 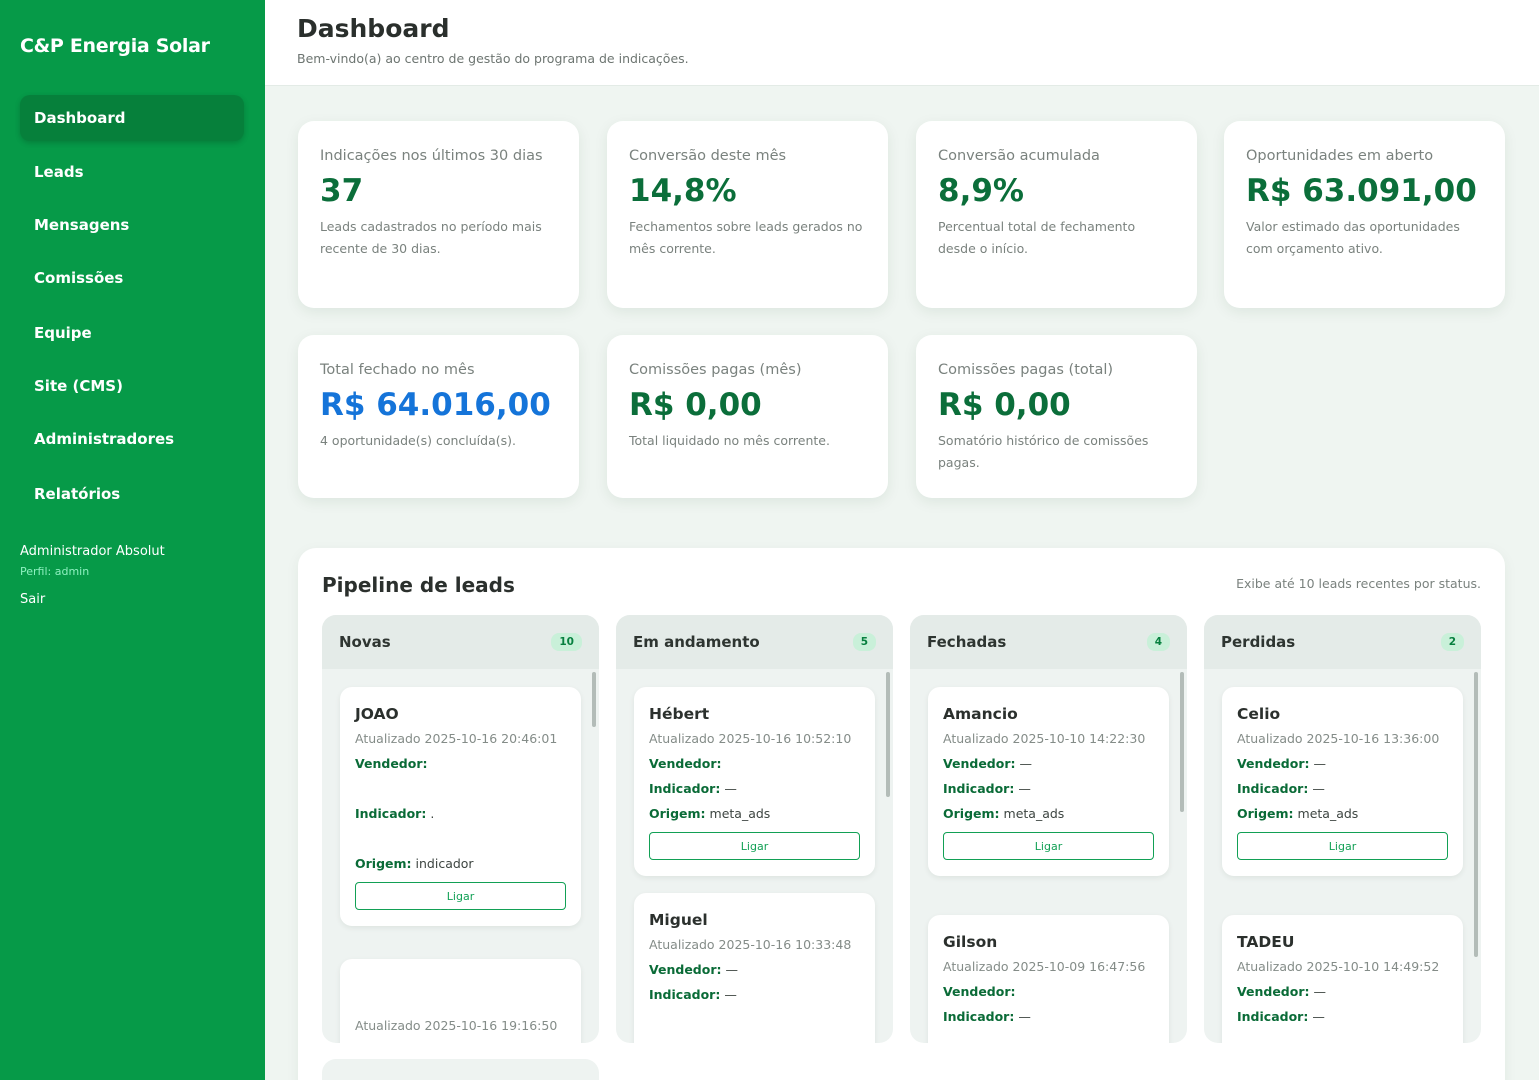 I want to click on lead-updated: Atualizado 2025-10-16 10:33:48, so click(x=750, y=944).